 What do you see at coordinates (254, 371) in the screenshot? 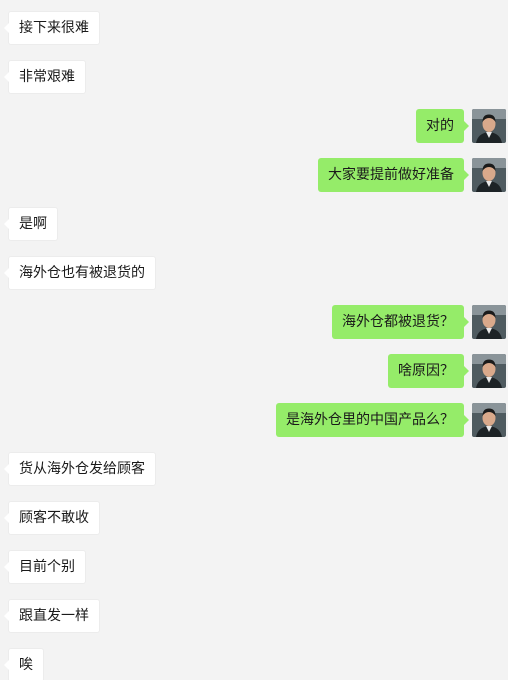
I see `message-row: 啥原因？` at bounding box center [254, 371].